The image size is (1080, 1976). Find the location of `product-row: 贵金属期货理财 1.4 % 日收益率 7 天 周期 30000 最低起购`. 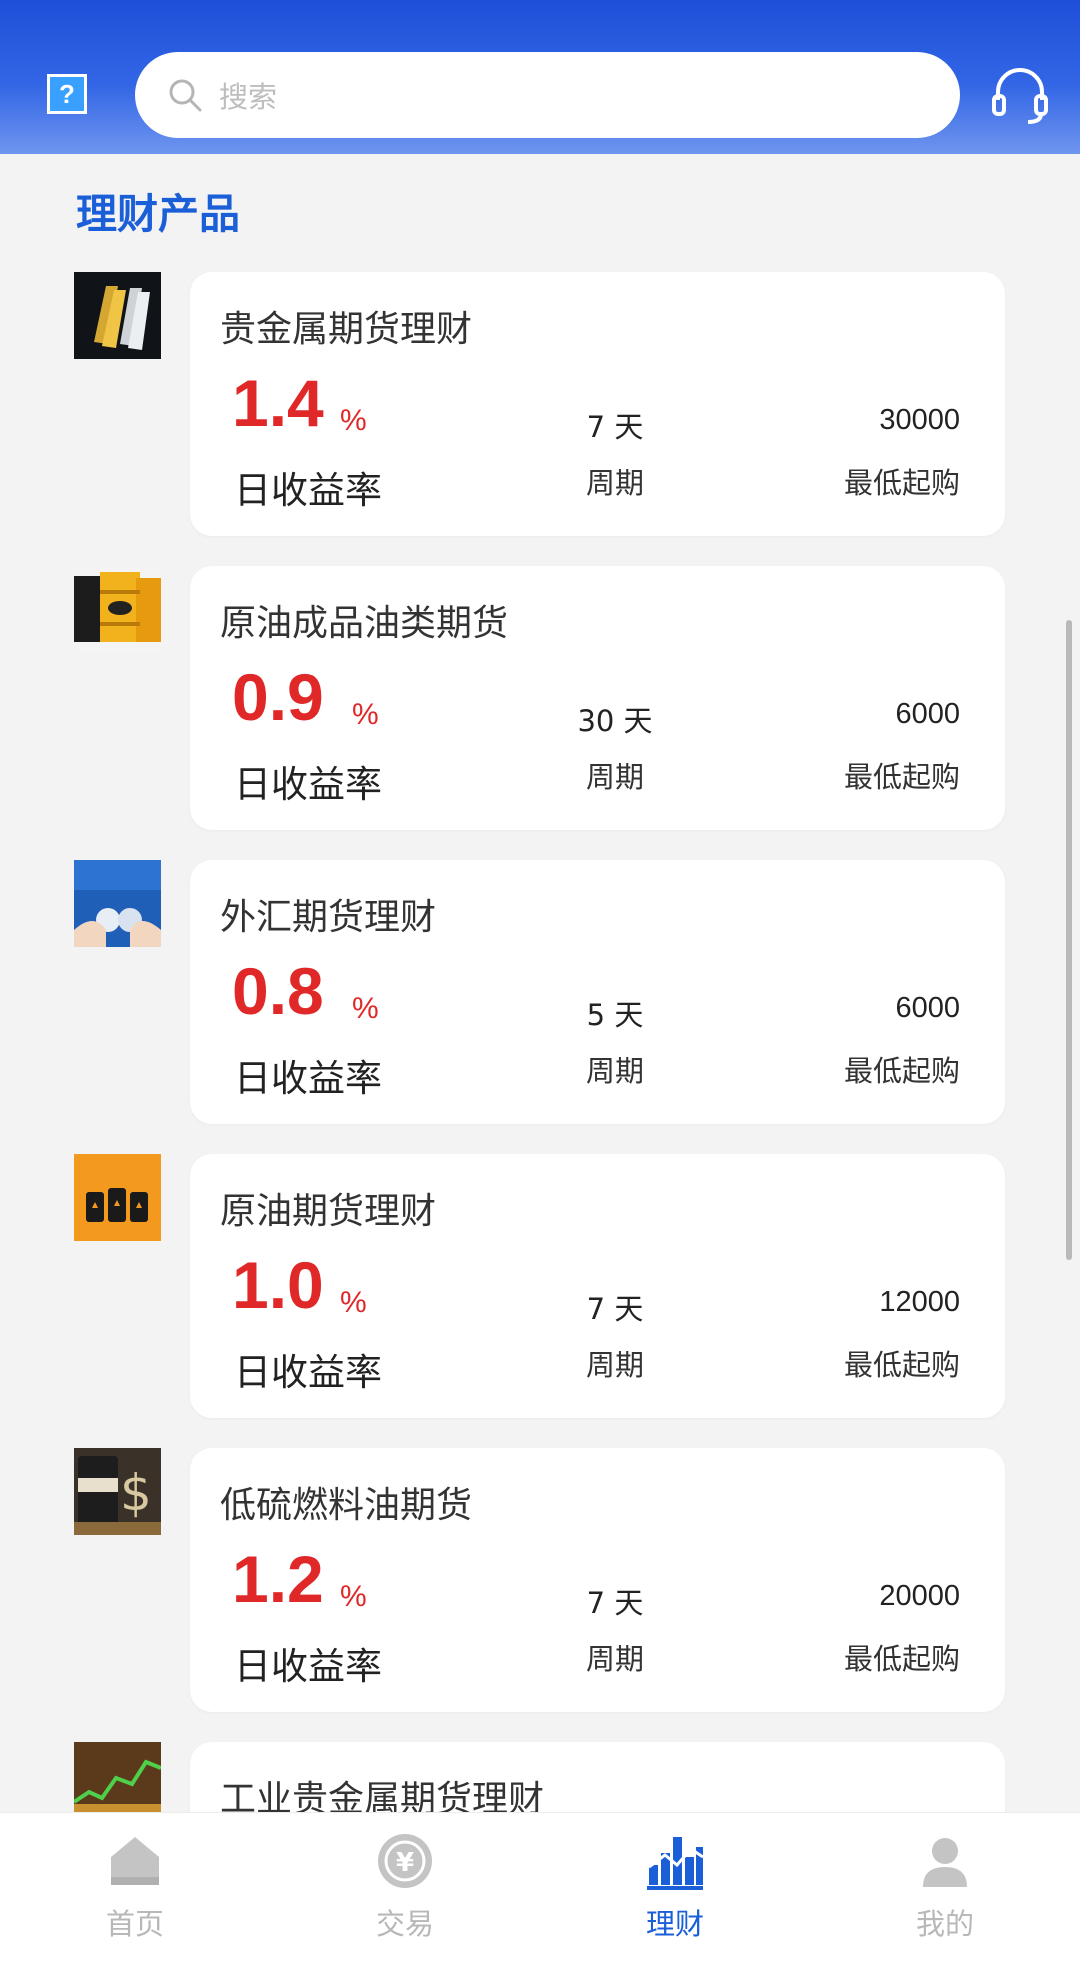

product-row: 贵金属期货理财 1.4 % 日收益率 7 天 周期 30000 最低起购 is located at coordinates (540, 407).